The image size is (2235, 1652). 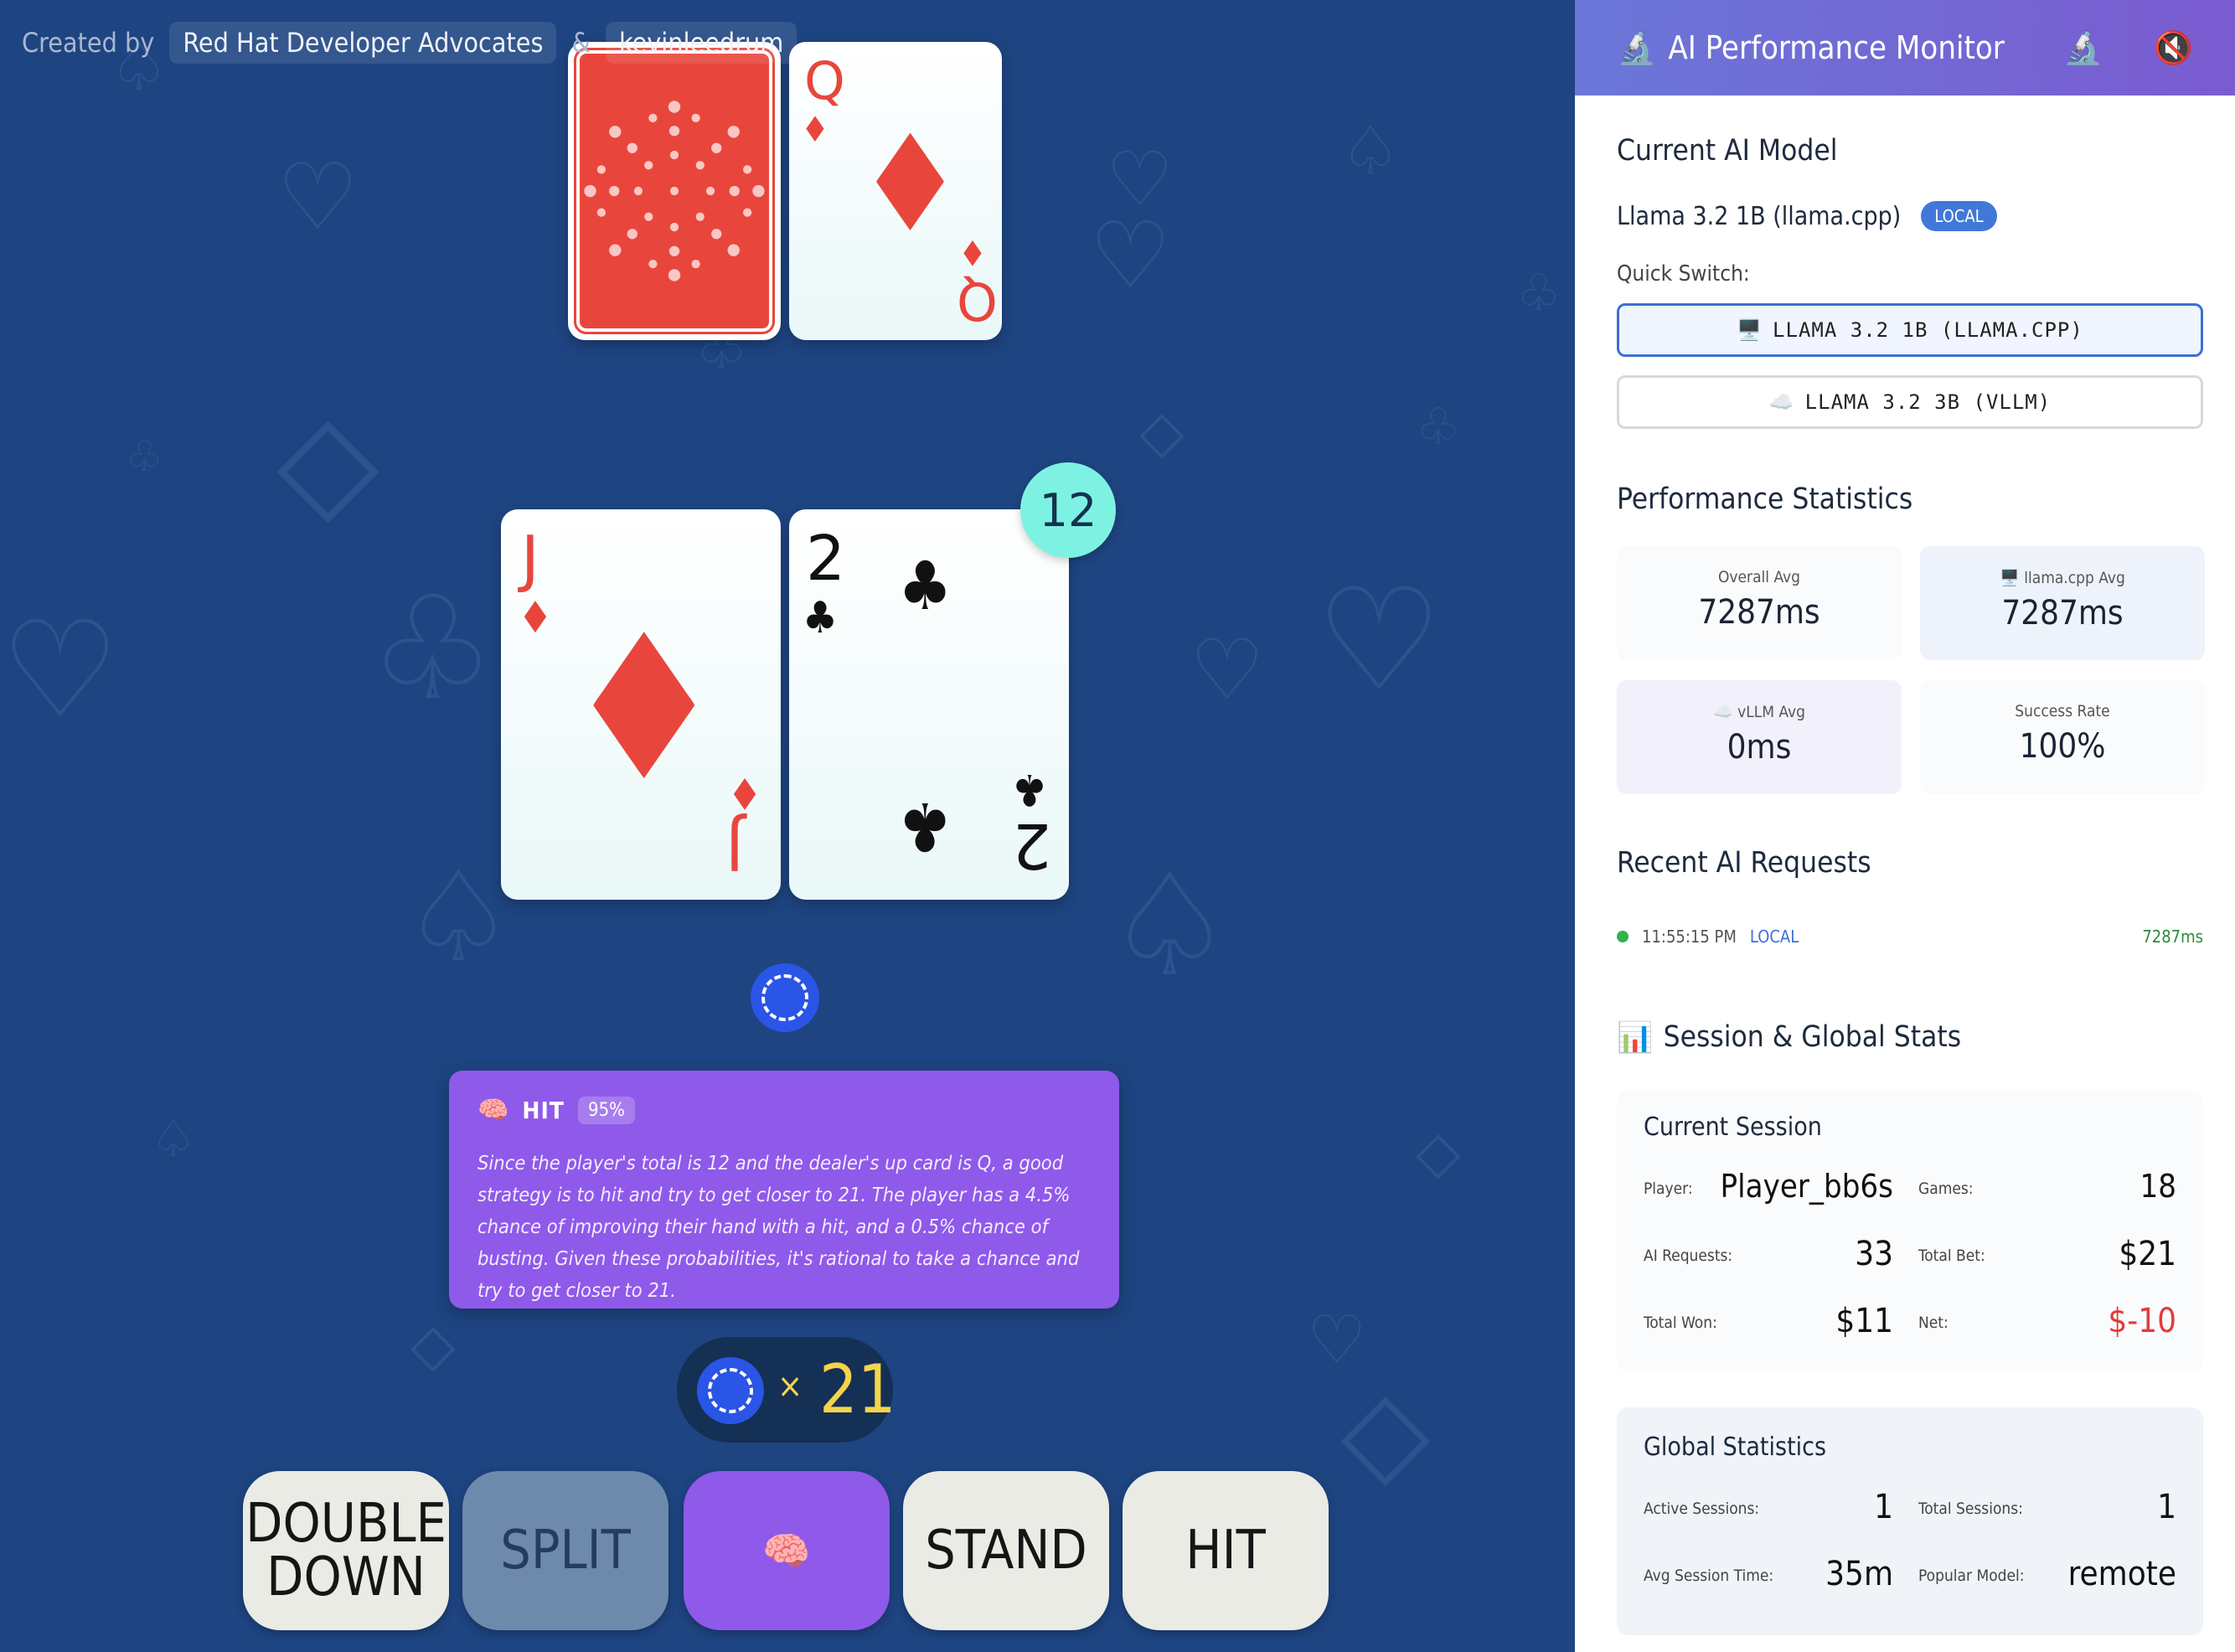 I want to click on stat-success-rate: Success Rate 100%, so click(x=2062, y=737).